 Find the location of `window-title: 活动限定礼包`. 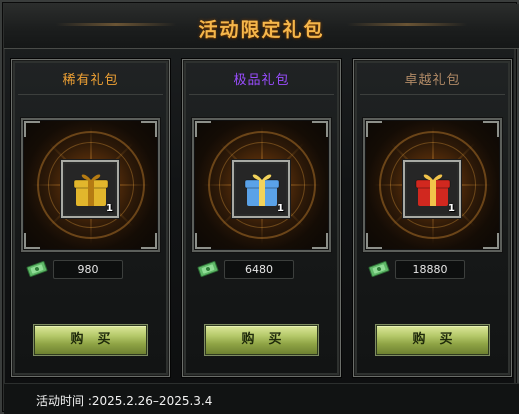

window-title: 活动限定礼包 is located at coordinates (261, 30).